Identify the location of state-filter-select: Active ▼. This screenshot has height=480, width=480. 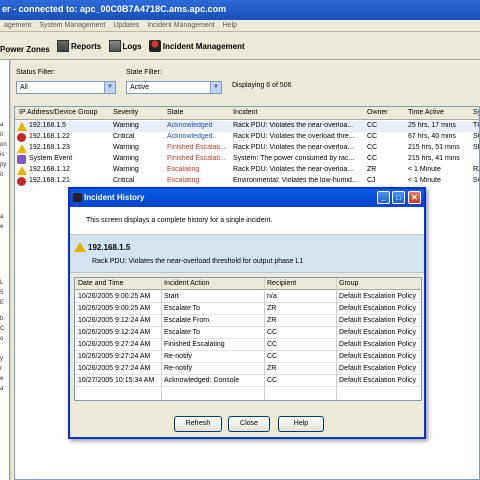
(174, 87).